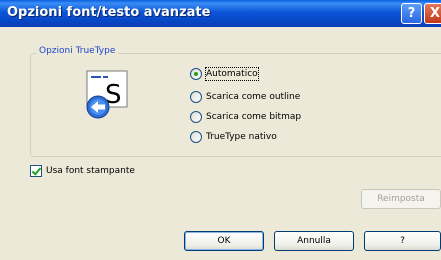 This screenshot has height=260, width=441. What do you see at coordinates (241, 137) in the screenshot?
I see `radio-label: TrueType nativo` at bounding box center [241, 137].